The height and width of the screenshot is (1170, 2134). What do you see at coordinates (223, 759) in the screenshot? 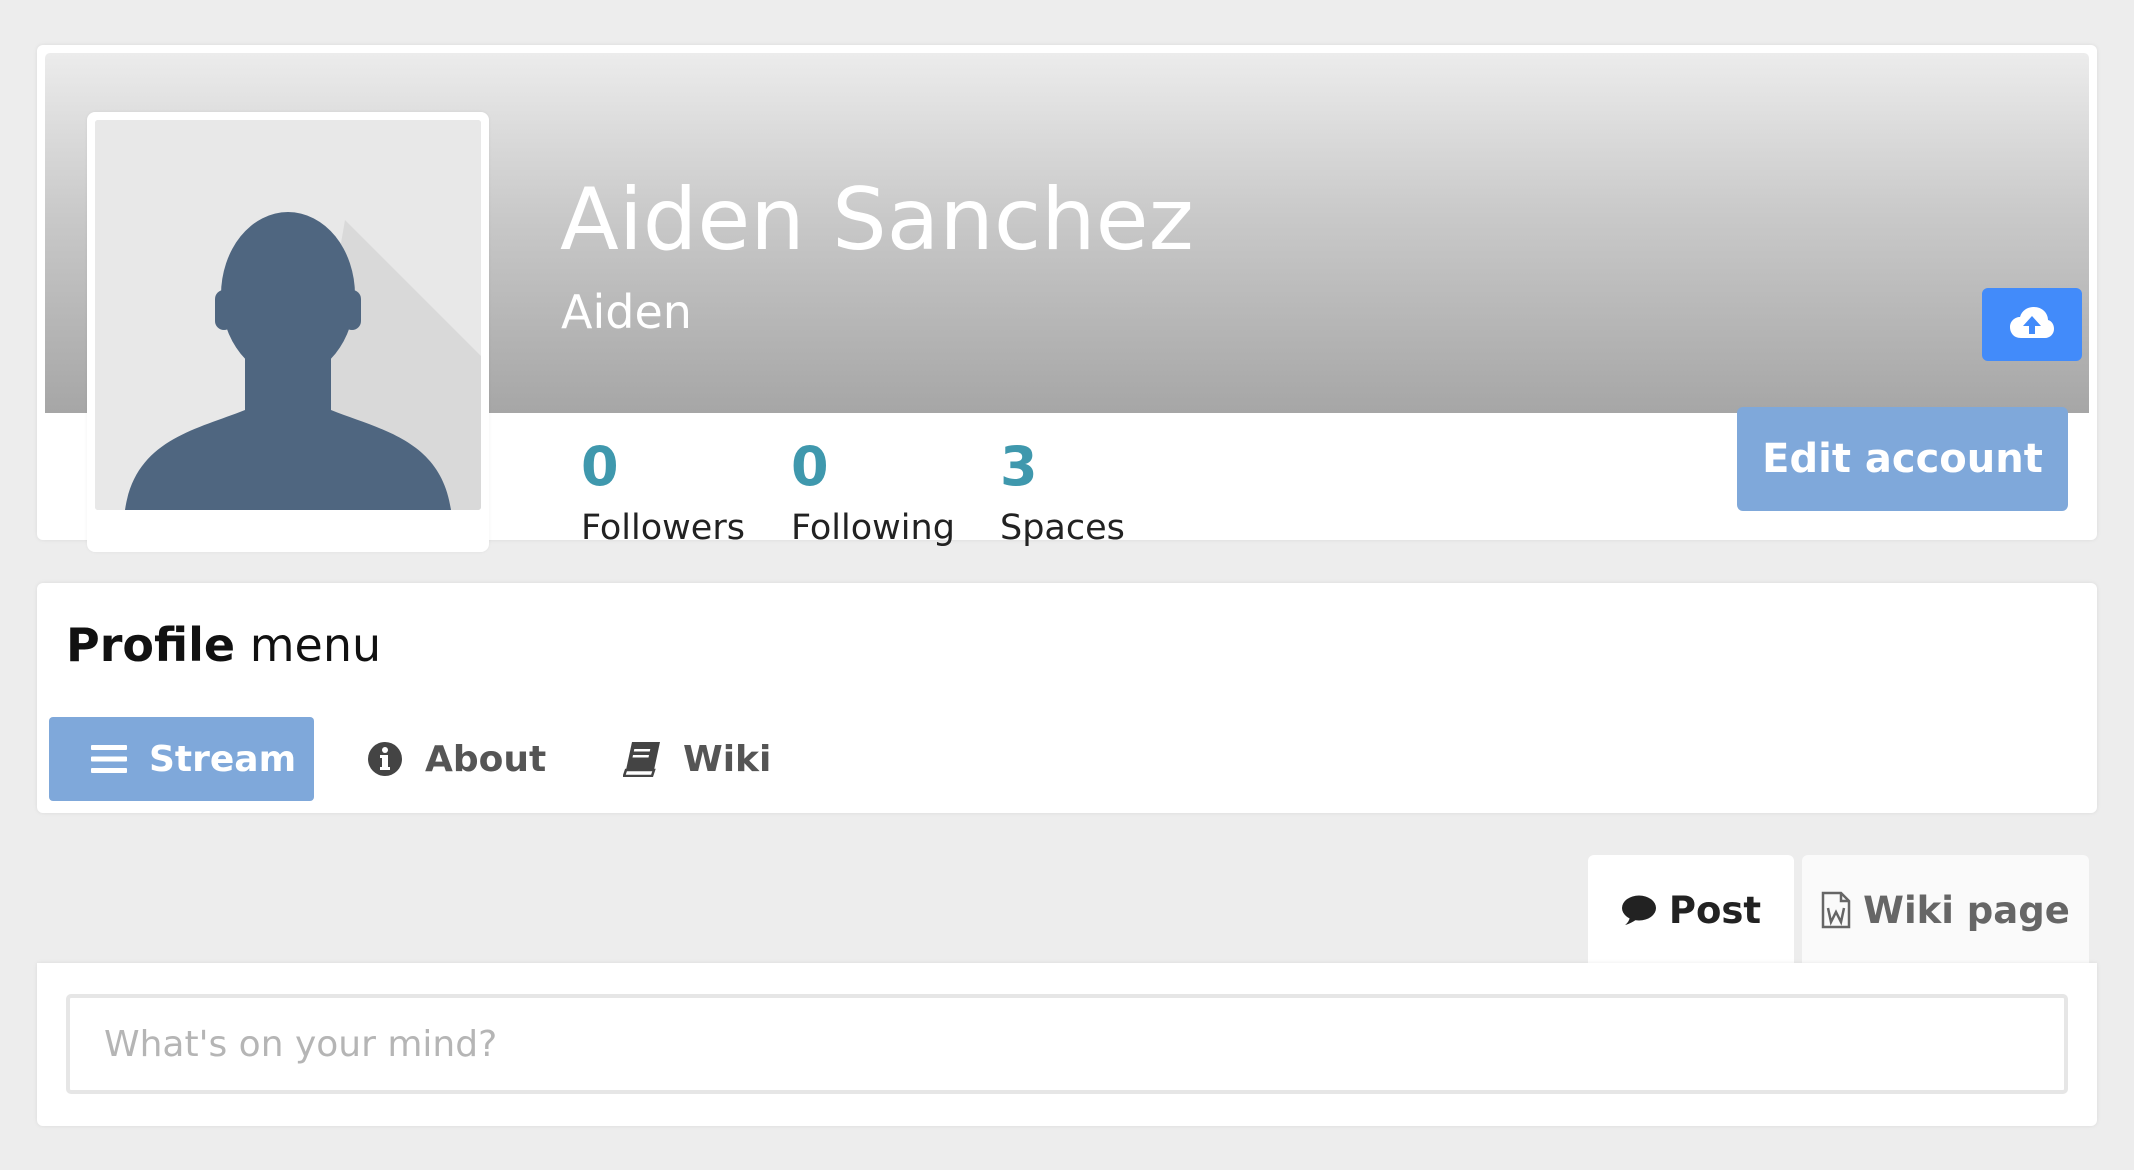
I see `menu-item-stream-label: Stream` at bounding box center [223, 759].